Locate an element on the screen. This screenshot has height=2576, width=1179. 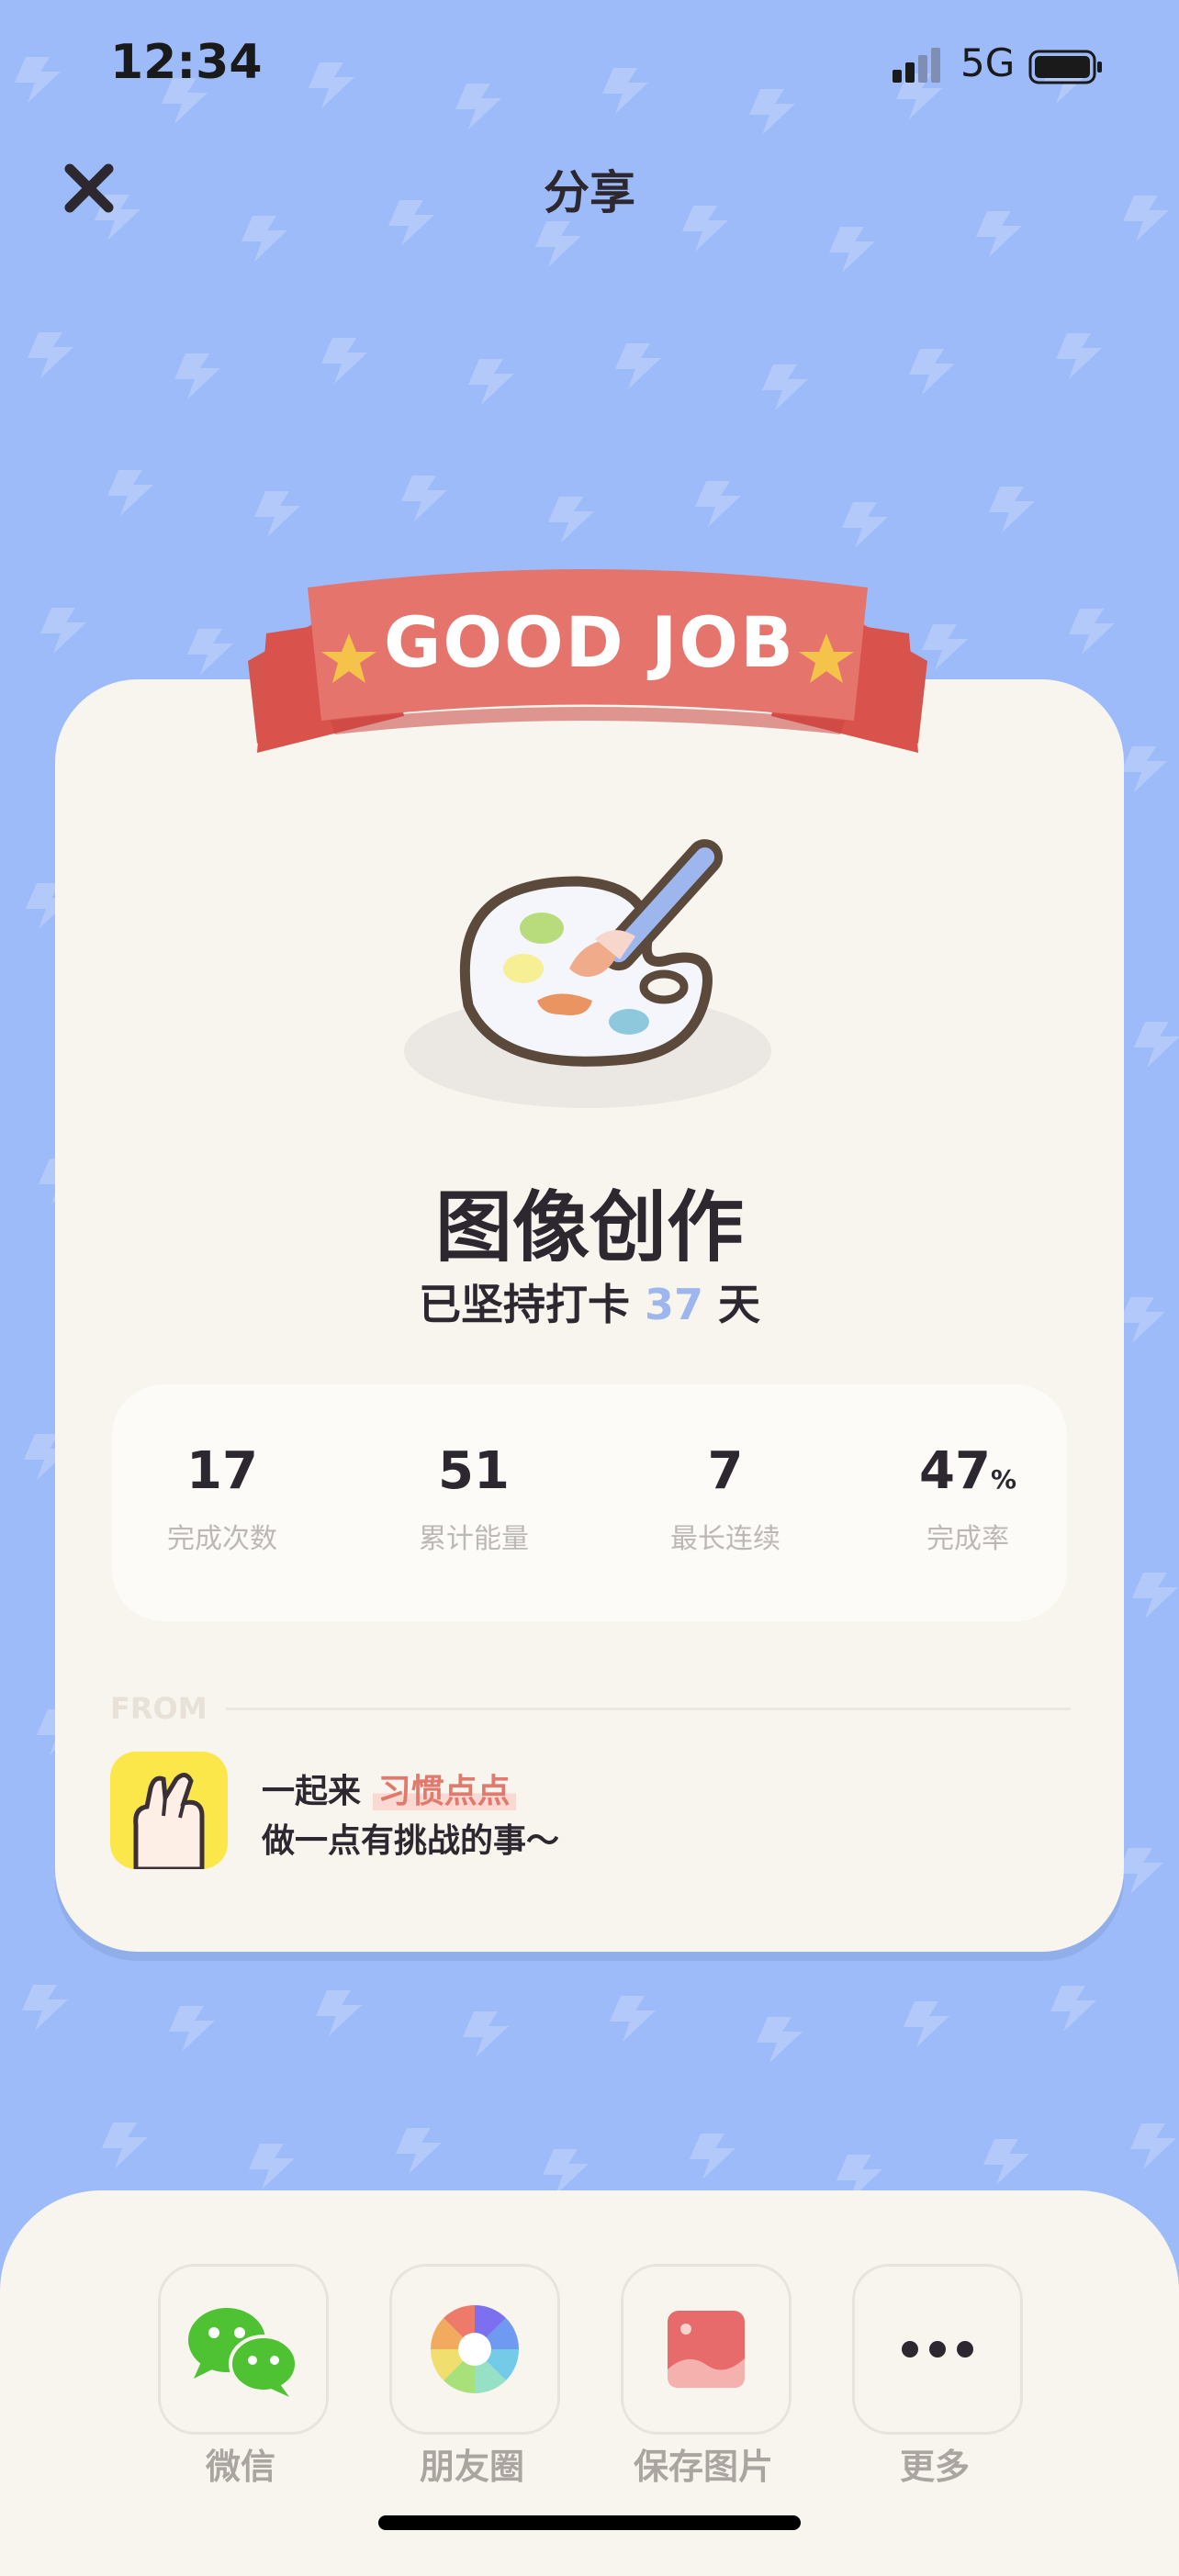
stat-label: 完成次数 is located at coordinates (222, 1539).